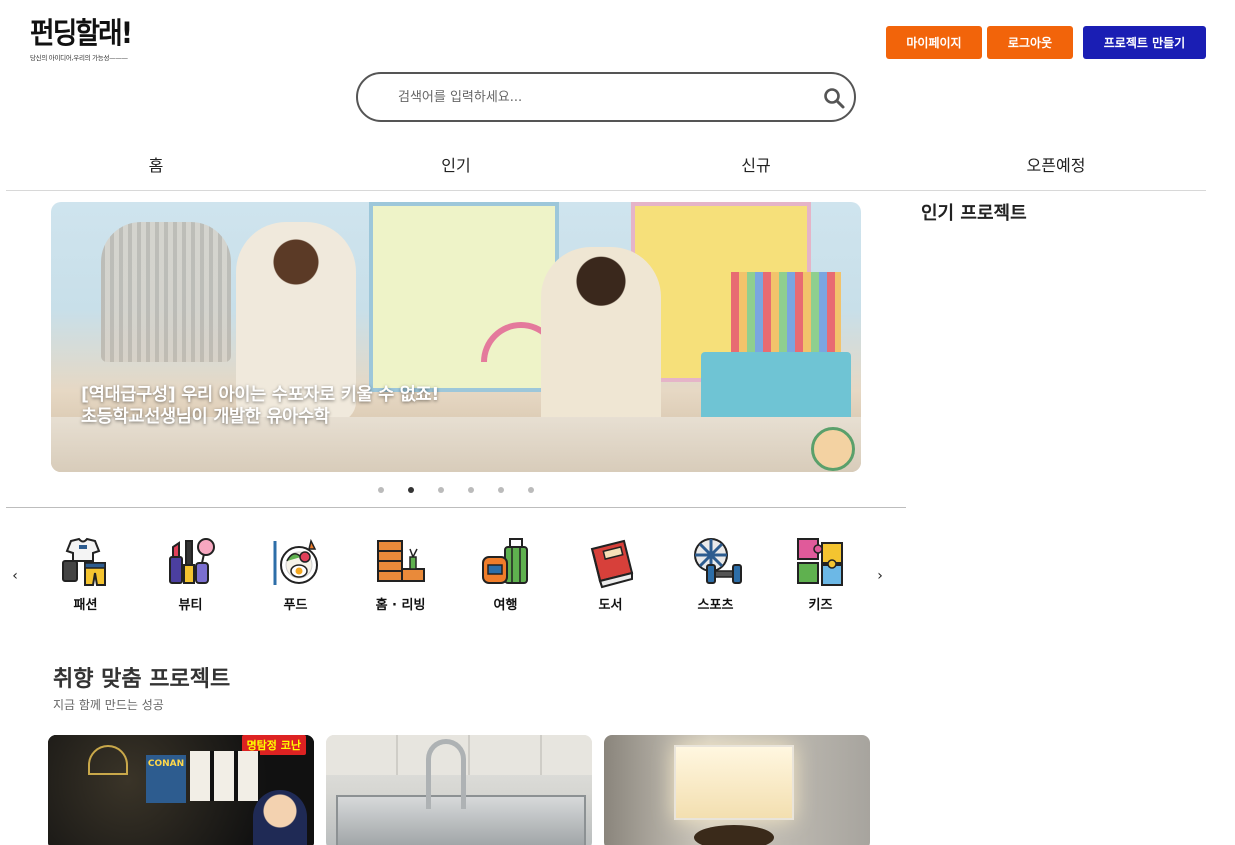  Describe the element at coordinates (166, 292) in the screenshot. I see `banner-chair` at that location.